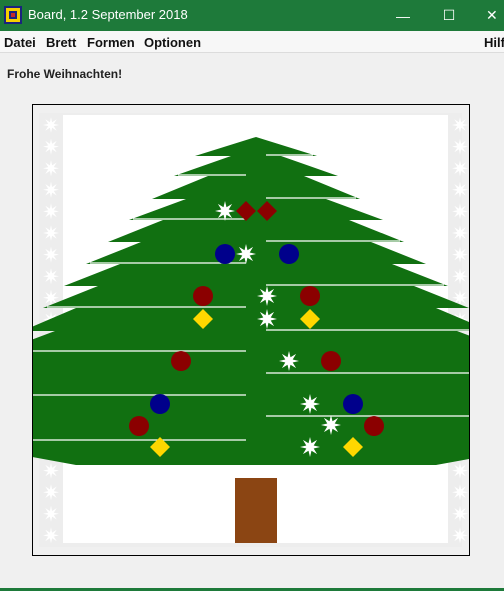 The width and height of the screenshot is (504, 591). What do you see at coordinates (13, 15) in the screenshot?
I see `board-app-icon` at bounding box center [13, 15].